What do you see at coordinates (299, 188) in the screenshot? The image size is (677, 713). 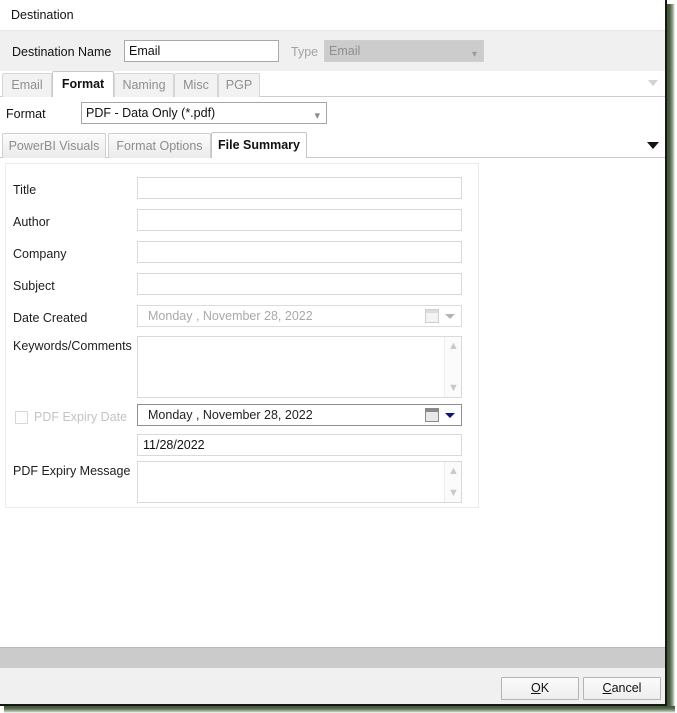 I see `title-input` at bounding box center [299, 188].